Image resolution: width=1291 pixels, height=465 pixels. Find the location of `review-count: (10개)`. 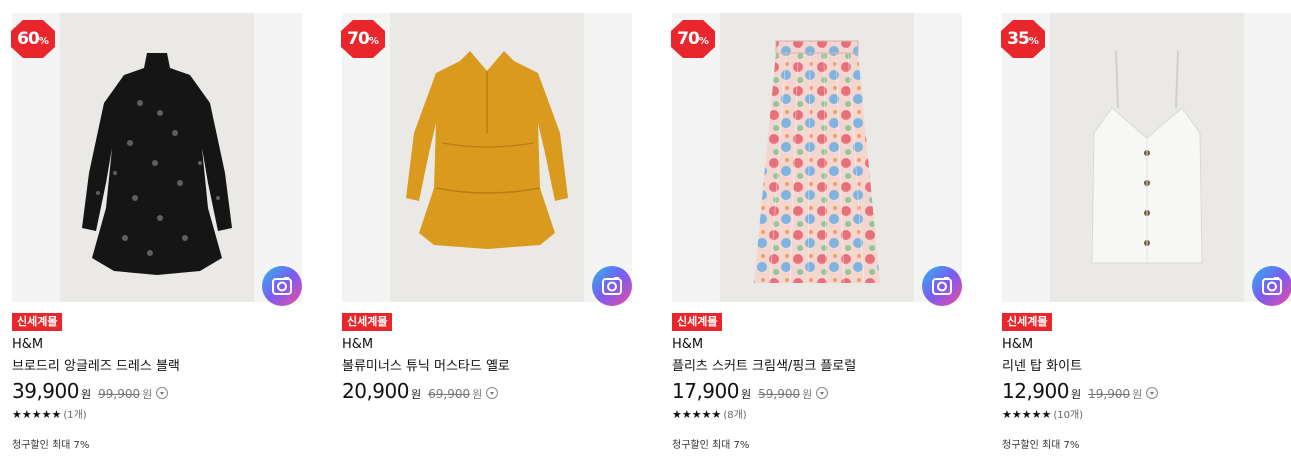

review-count: (10개) is located at coordinates (1068, 415).